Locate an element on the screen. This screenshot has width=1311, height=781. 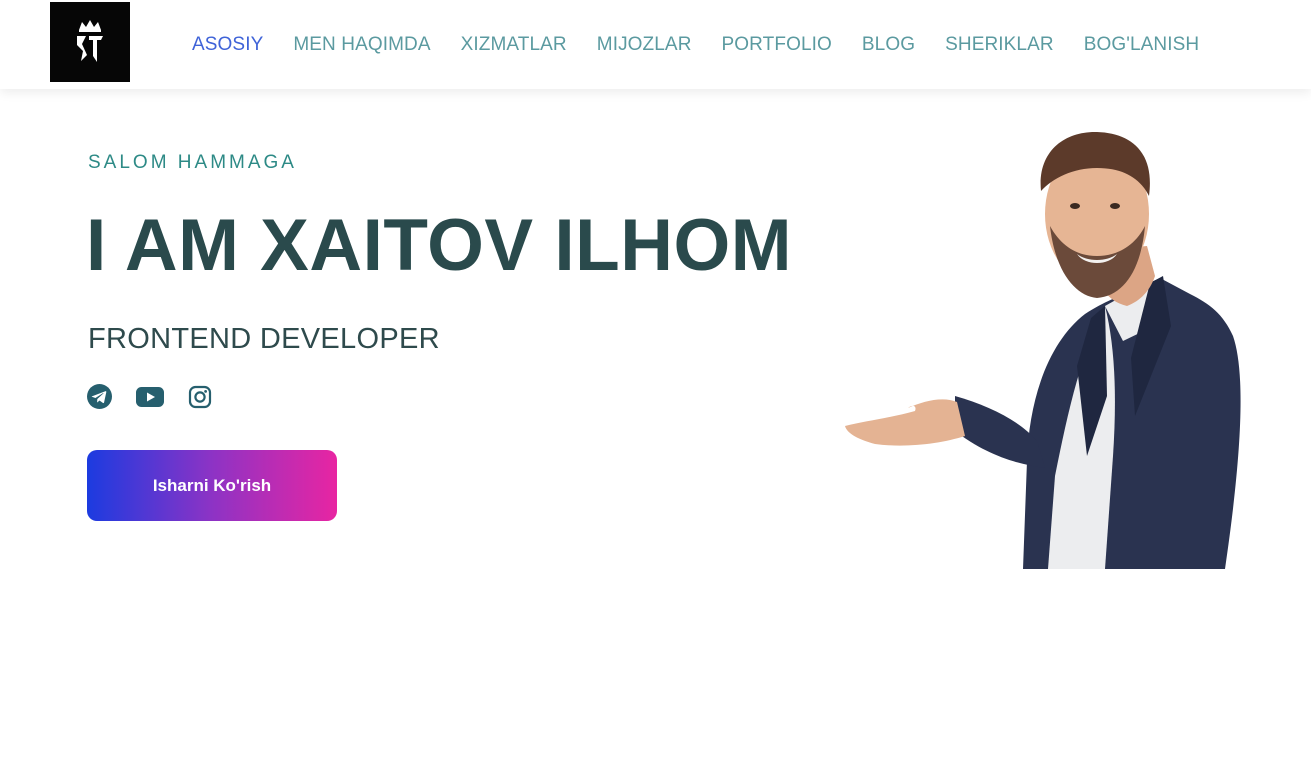
social-links is located at coordinates (161, 399).